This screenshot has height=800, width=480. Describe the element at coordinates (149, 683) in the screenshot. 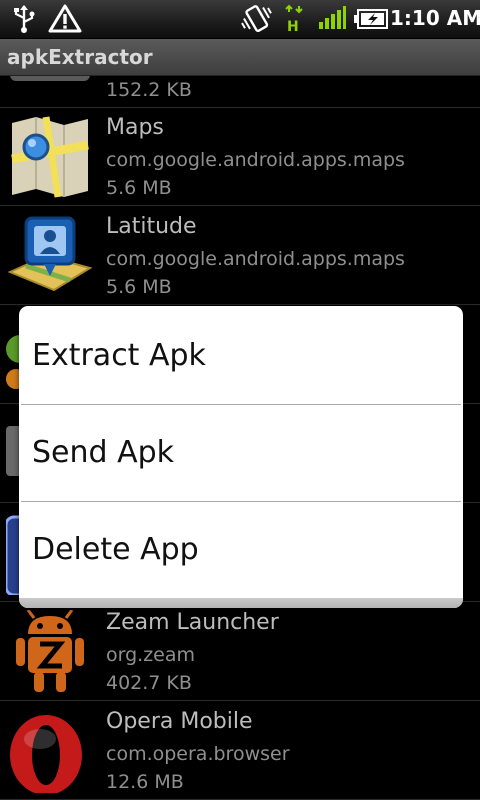

I see `app-size: 402.7 KB` at that location.